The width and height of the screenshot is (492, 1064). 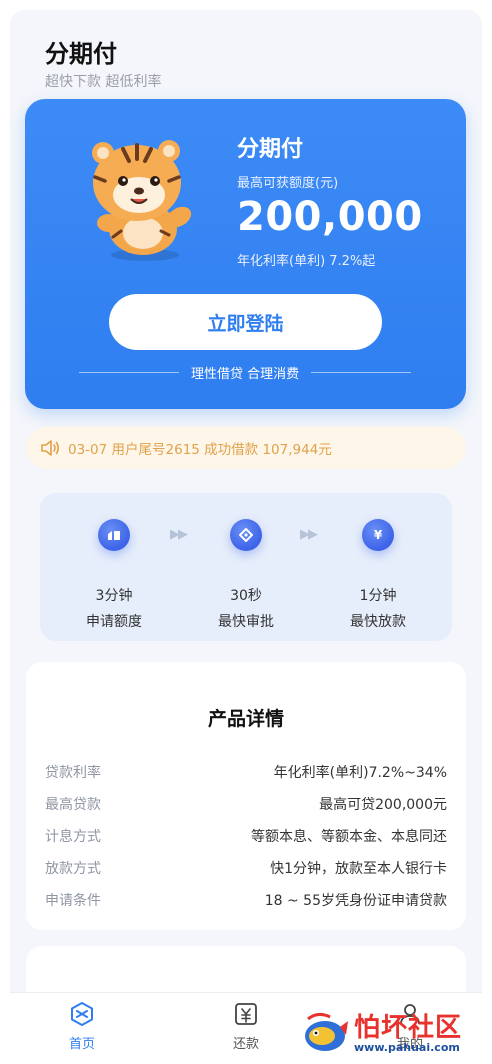 What do you see at coordinates (330, 217) in the screenshot?
I see `max-limit-amount: 200,000` at bounding box center [330, 217].